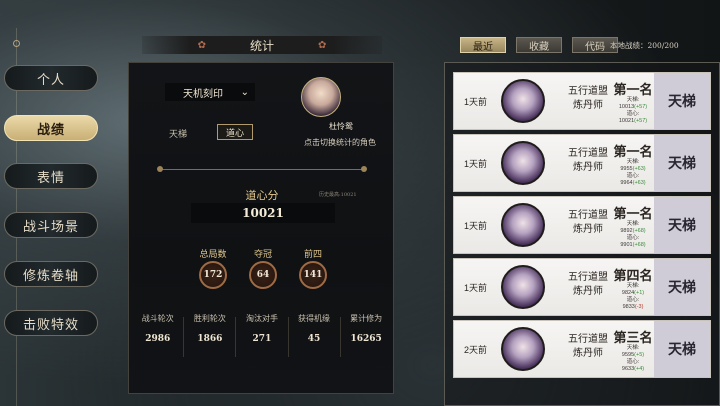 This screenshot has height=406, width=720. What do you see at coordinates (314, 329) in the screenshot?
I see `stat-fortune: 获得机缘 45` at bounding box center [314, 329].